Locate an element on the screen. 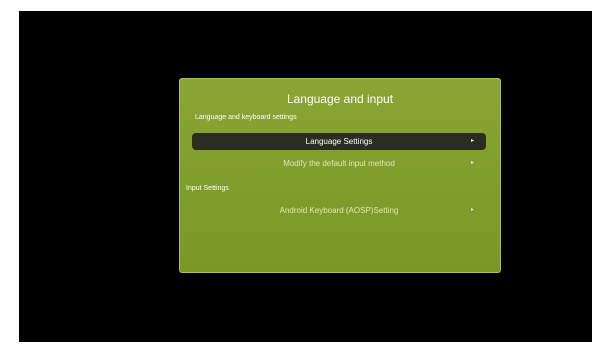 The width and height of the screenshot is (605, 345). menu-item-label: Android Keyboard (AOSP)Setting is located at coordinates (339, 210).